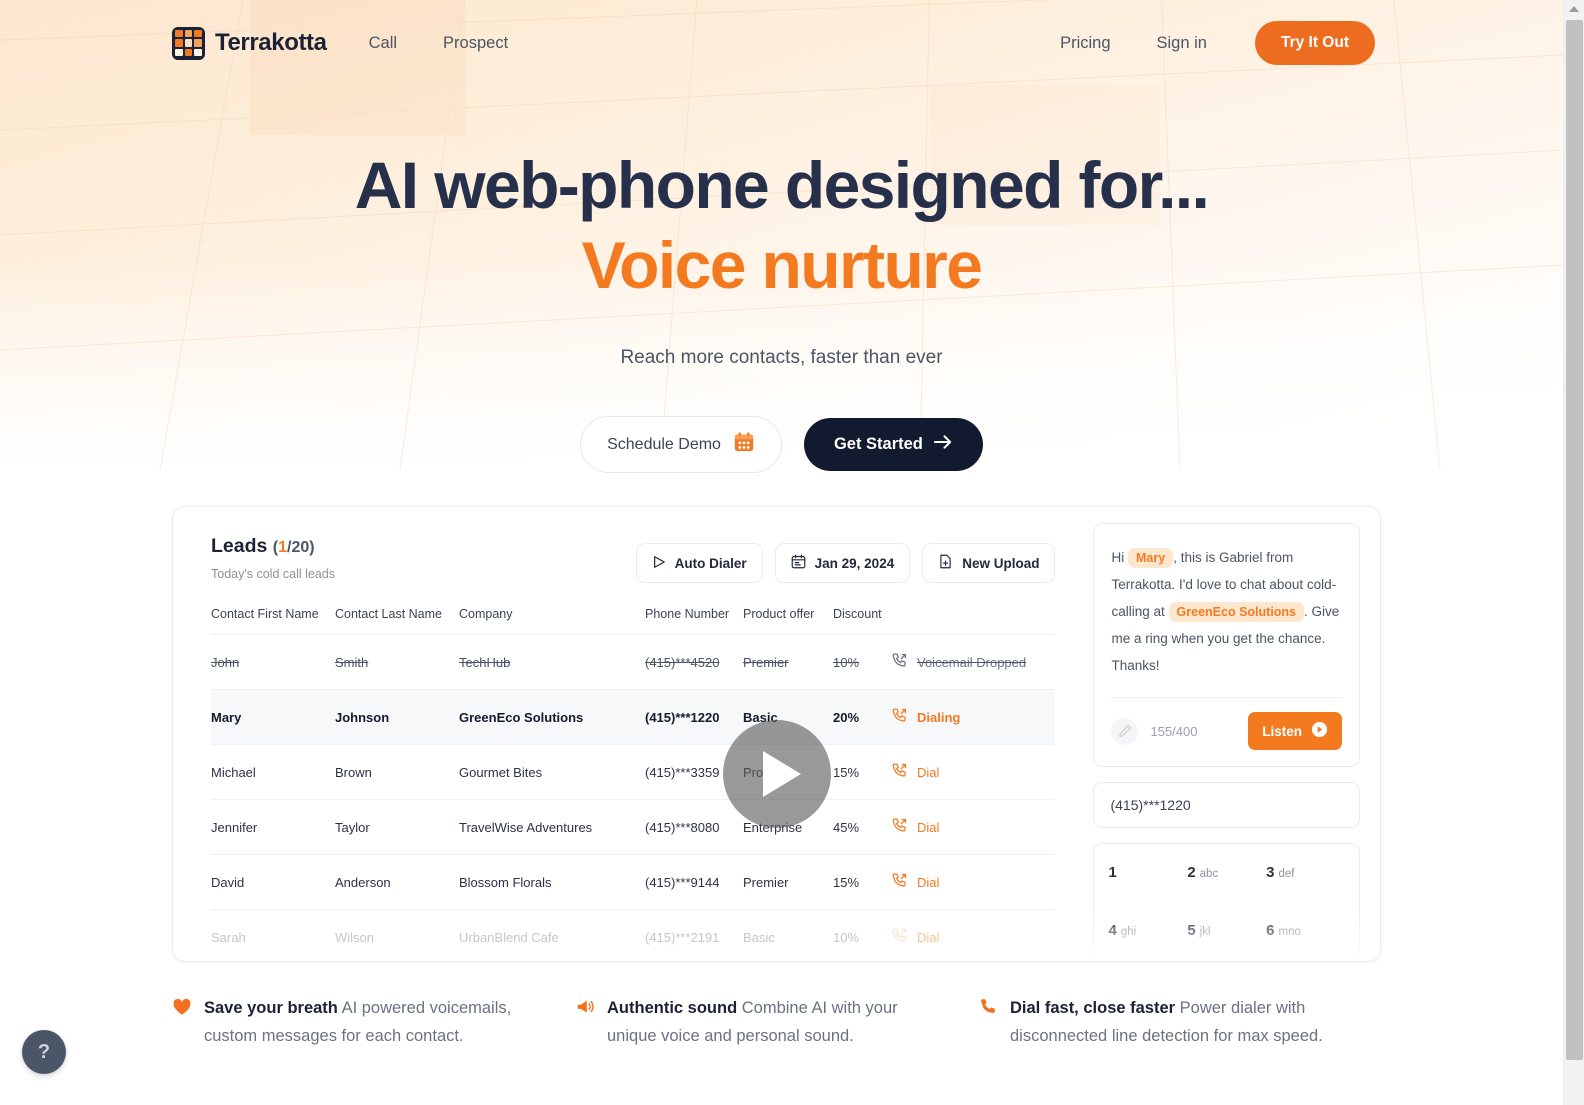  What do you see at coordinates (552, 662) in the screenshot?
I see `cell-company: TechHub` at bounding box center [552, 662].